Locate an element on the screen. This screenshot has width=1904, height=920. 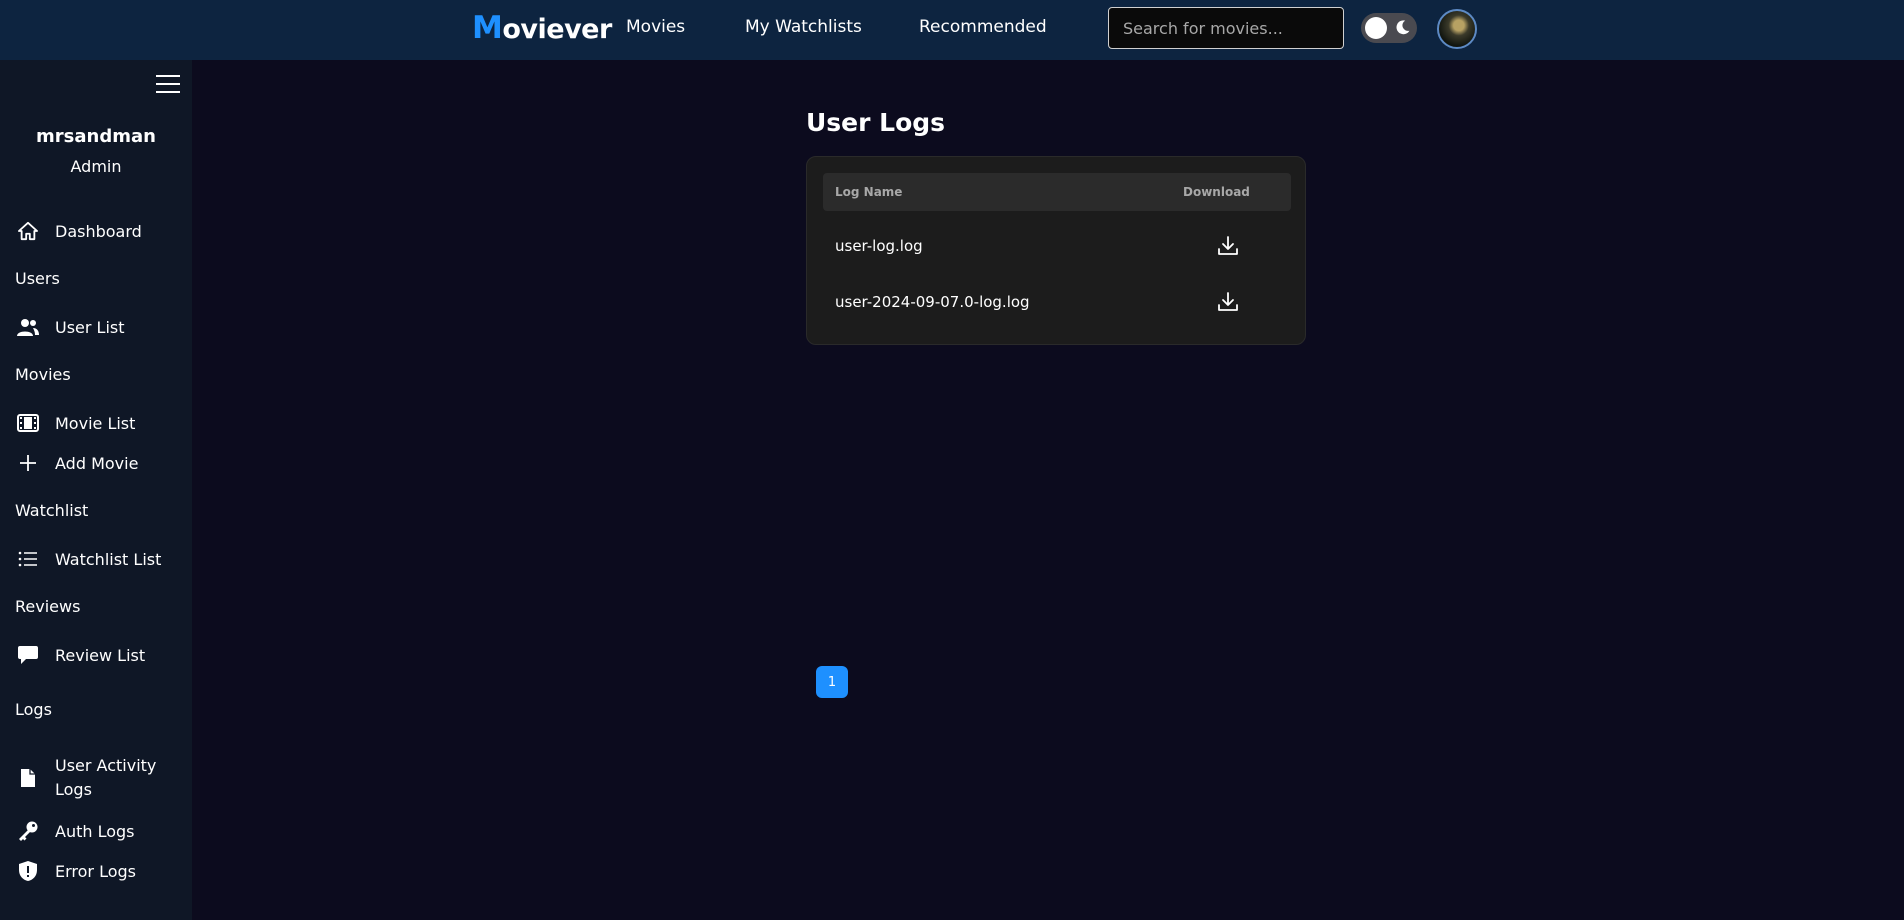
theme-toggle is located at coordinates (1389, 28).